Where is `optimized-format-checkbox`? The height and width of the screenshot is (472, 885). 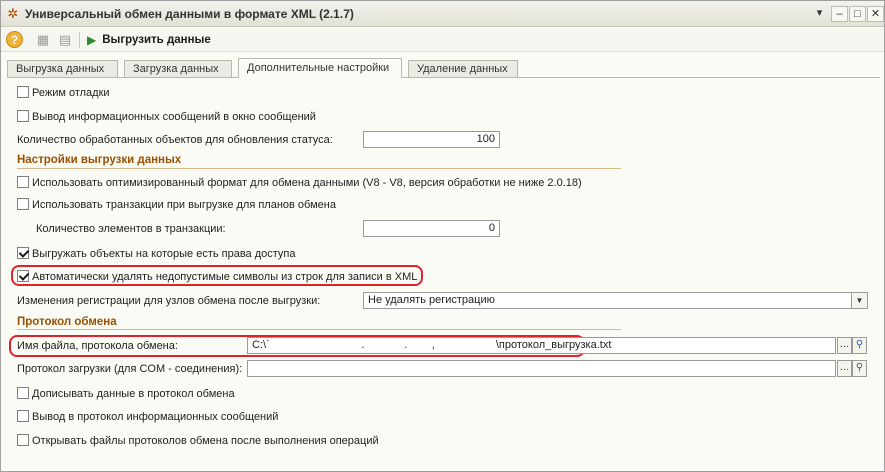
optimized-format-checkbox is located at coordinates (23, 182).